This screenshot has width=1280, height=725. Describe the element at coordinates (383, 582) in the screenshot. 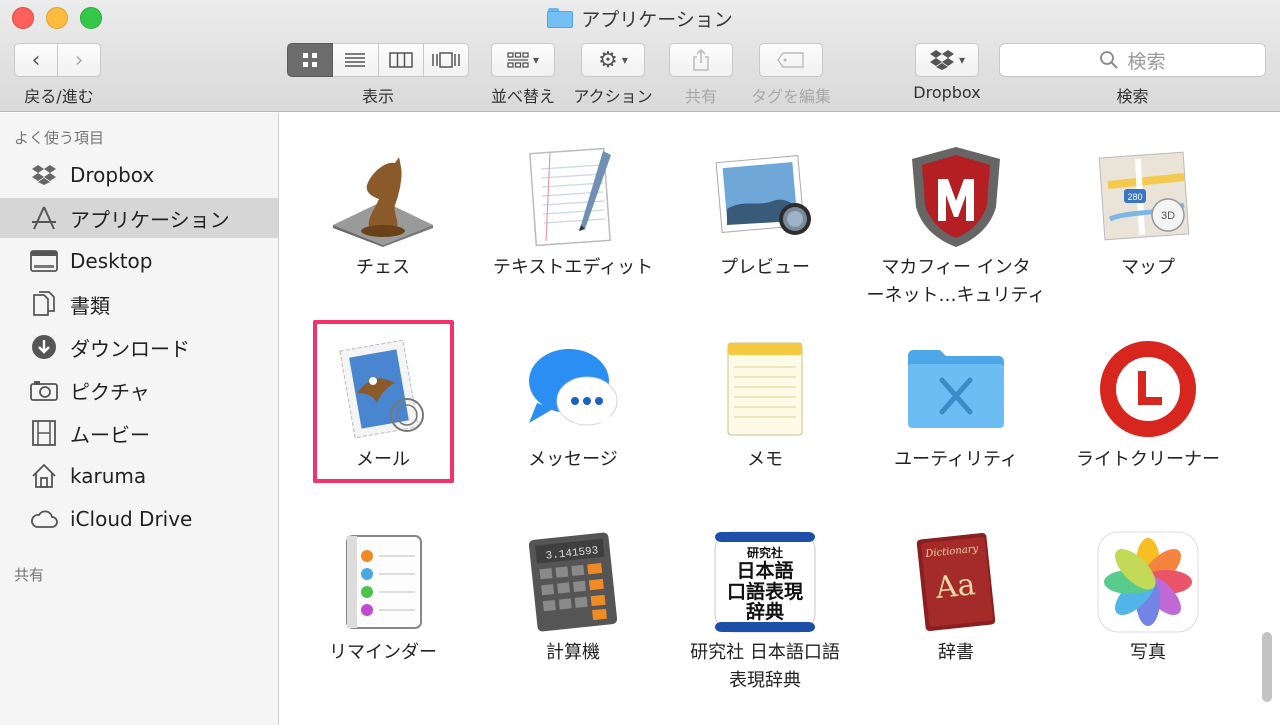

I see `reminders-icon` at that location.